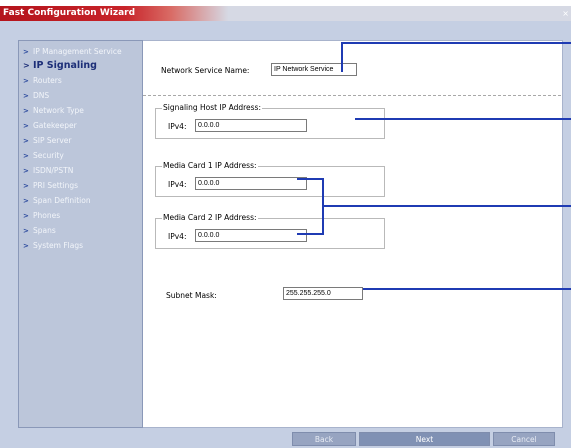  What do you see at coordinates (177, 236) in the screenshot?
I see `media-card-2-ipv4-label: IPv4:` at bounding box center [177, 236].